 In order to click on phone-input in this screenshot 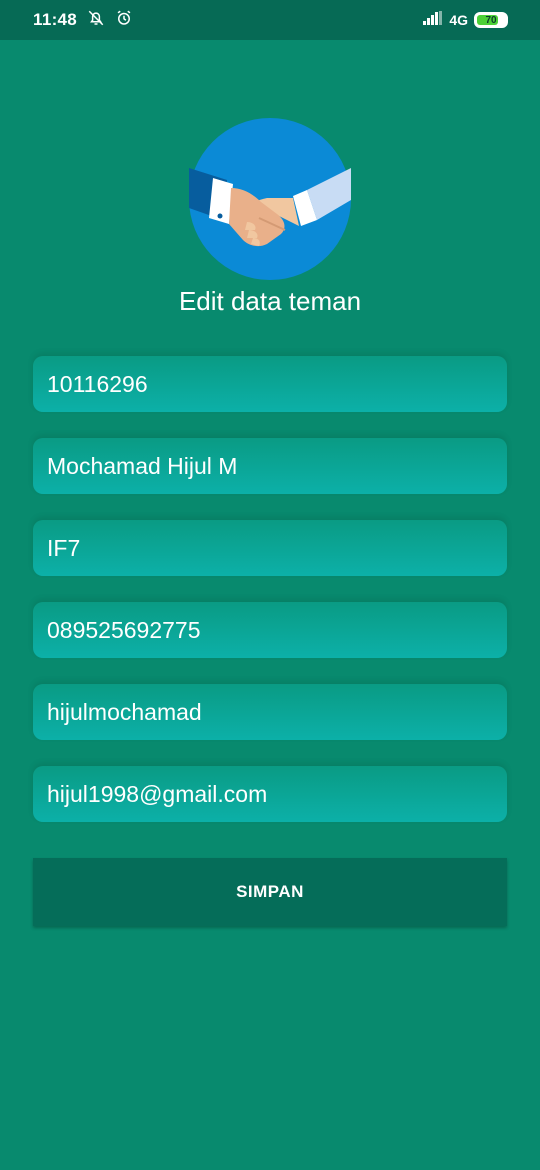, I will do `click(277, 630)`.